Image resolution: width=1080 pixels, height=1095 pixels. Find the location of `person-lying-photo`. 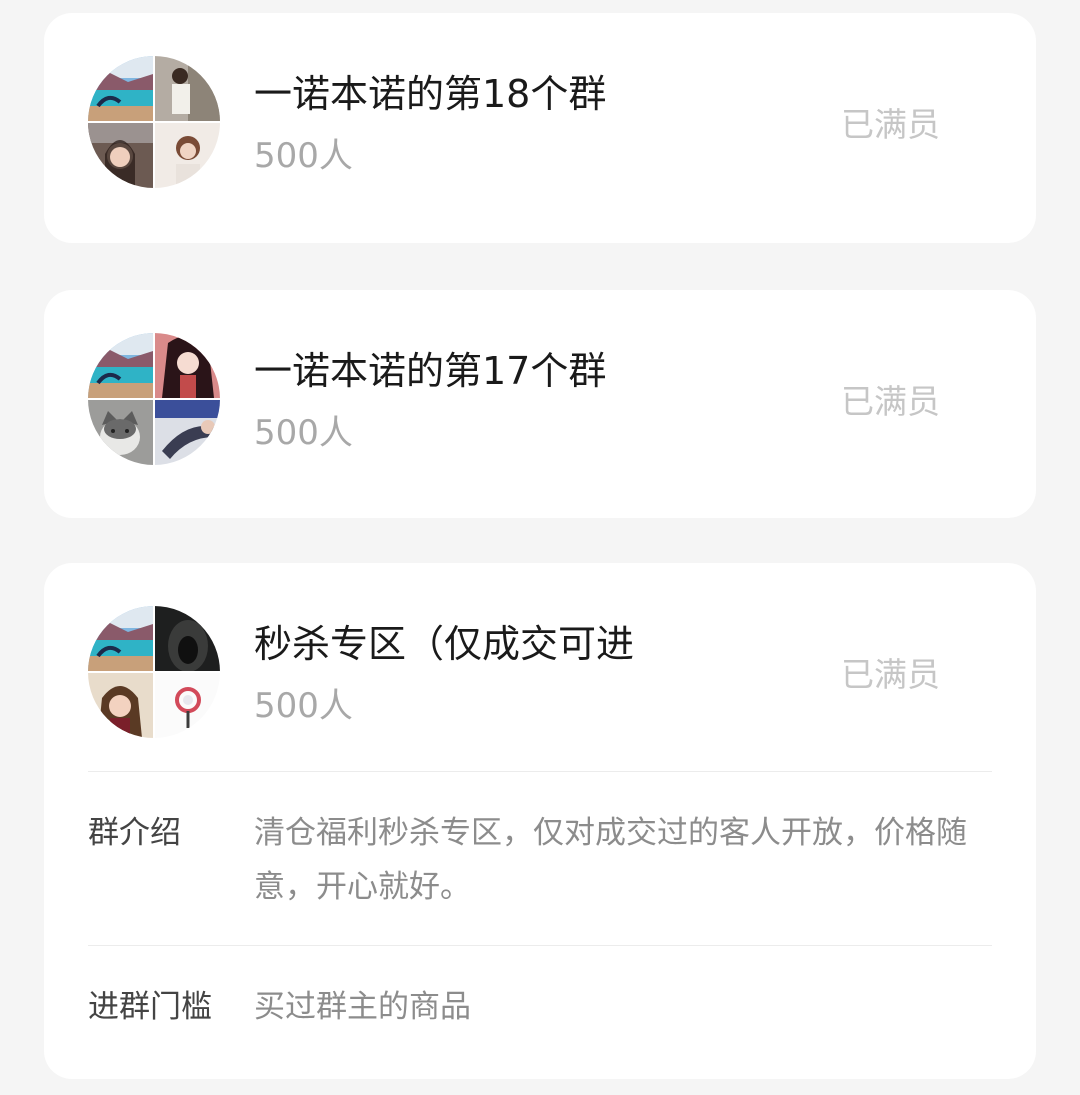

person-lying-photo is located at coordinates (187, 432).